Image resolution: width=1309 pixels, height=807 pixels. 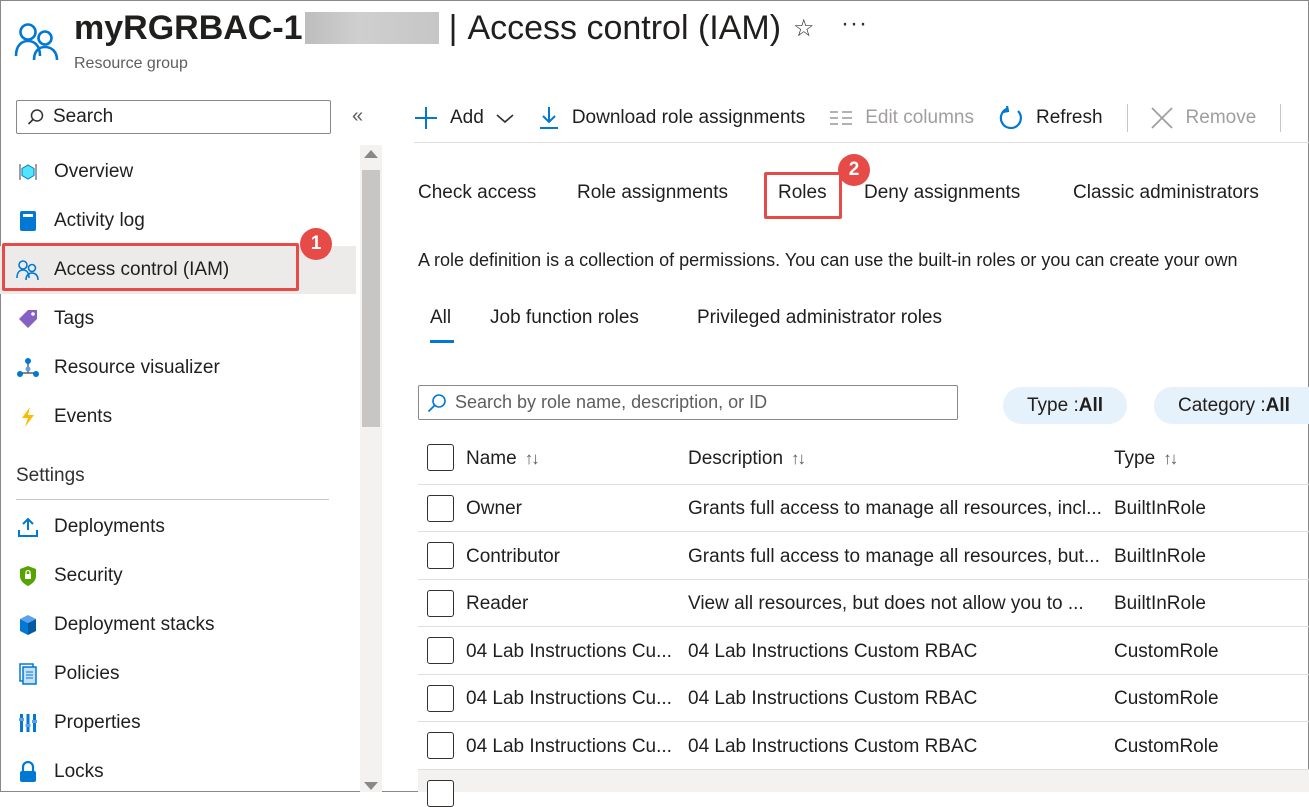 I want to click on sidebar-scroll-thumb, so click(x=371, y=298).